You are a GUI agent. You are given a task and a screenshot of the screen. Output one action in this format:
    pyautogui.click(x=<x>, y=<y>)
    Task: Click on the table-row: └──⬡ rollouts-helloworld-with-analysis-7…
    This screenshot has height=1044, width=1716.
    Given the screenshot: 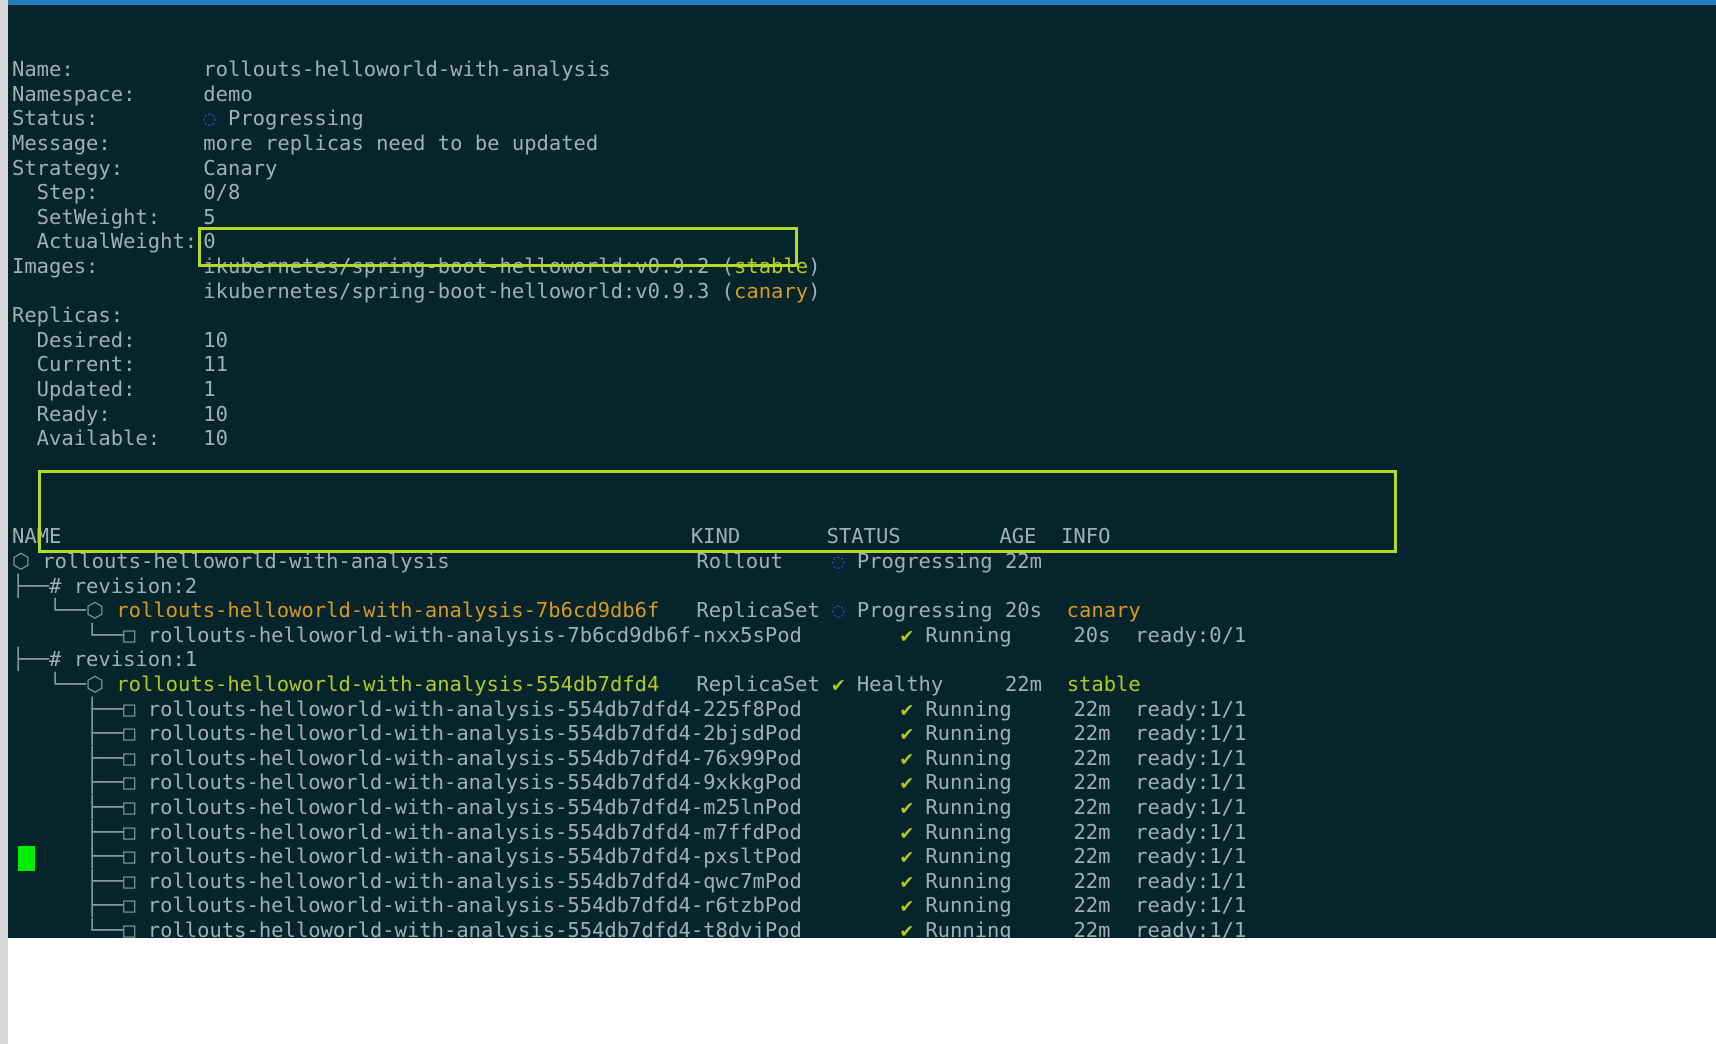 What is the action you would take?
    pyautogui.click(x=864, y=610)
    